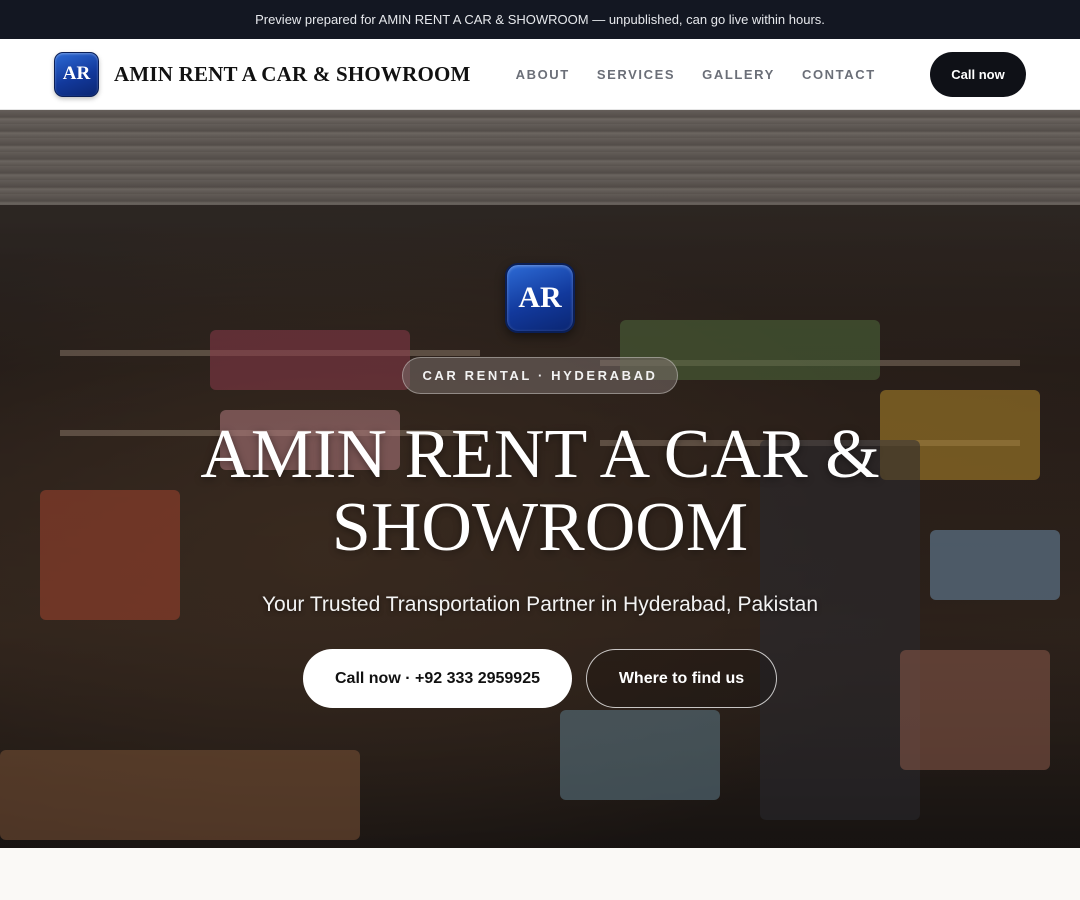 Image resolution: width=1080 pixels, height=900 pixels. Describe the element at coordinates (540, 491) in the screenshot. I see `hero-title: AMIN RENT A CAR & SHOWROOM` at that location.